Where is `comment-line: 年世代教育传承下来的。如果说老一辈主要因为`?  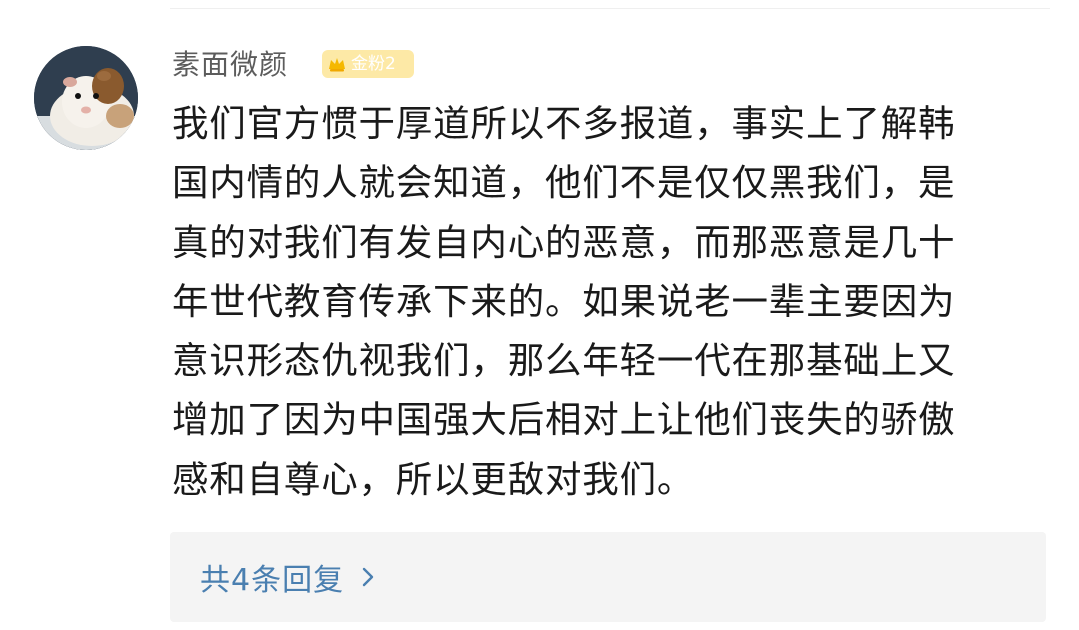
comment-line: 年世代教育传承下来的。如果说老一辈主要因为 is located at coordinates (564, 301).